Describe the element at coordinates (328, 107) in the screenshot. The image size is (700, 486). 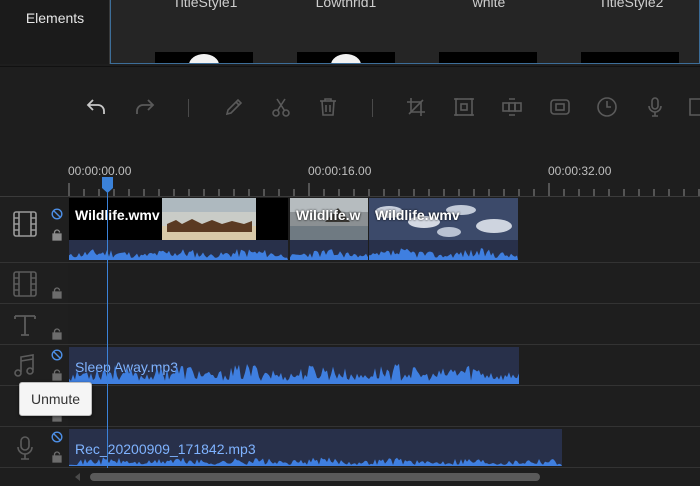
I see `delete-icon` at that location.